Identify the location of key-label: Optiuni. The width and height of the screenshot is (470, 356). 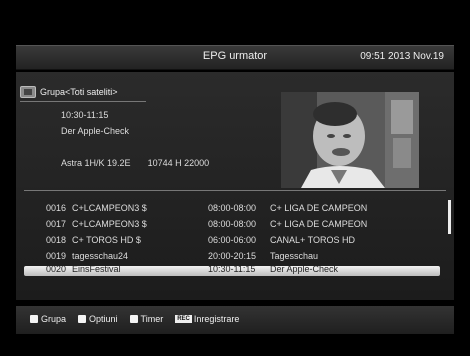
(103, 319).